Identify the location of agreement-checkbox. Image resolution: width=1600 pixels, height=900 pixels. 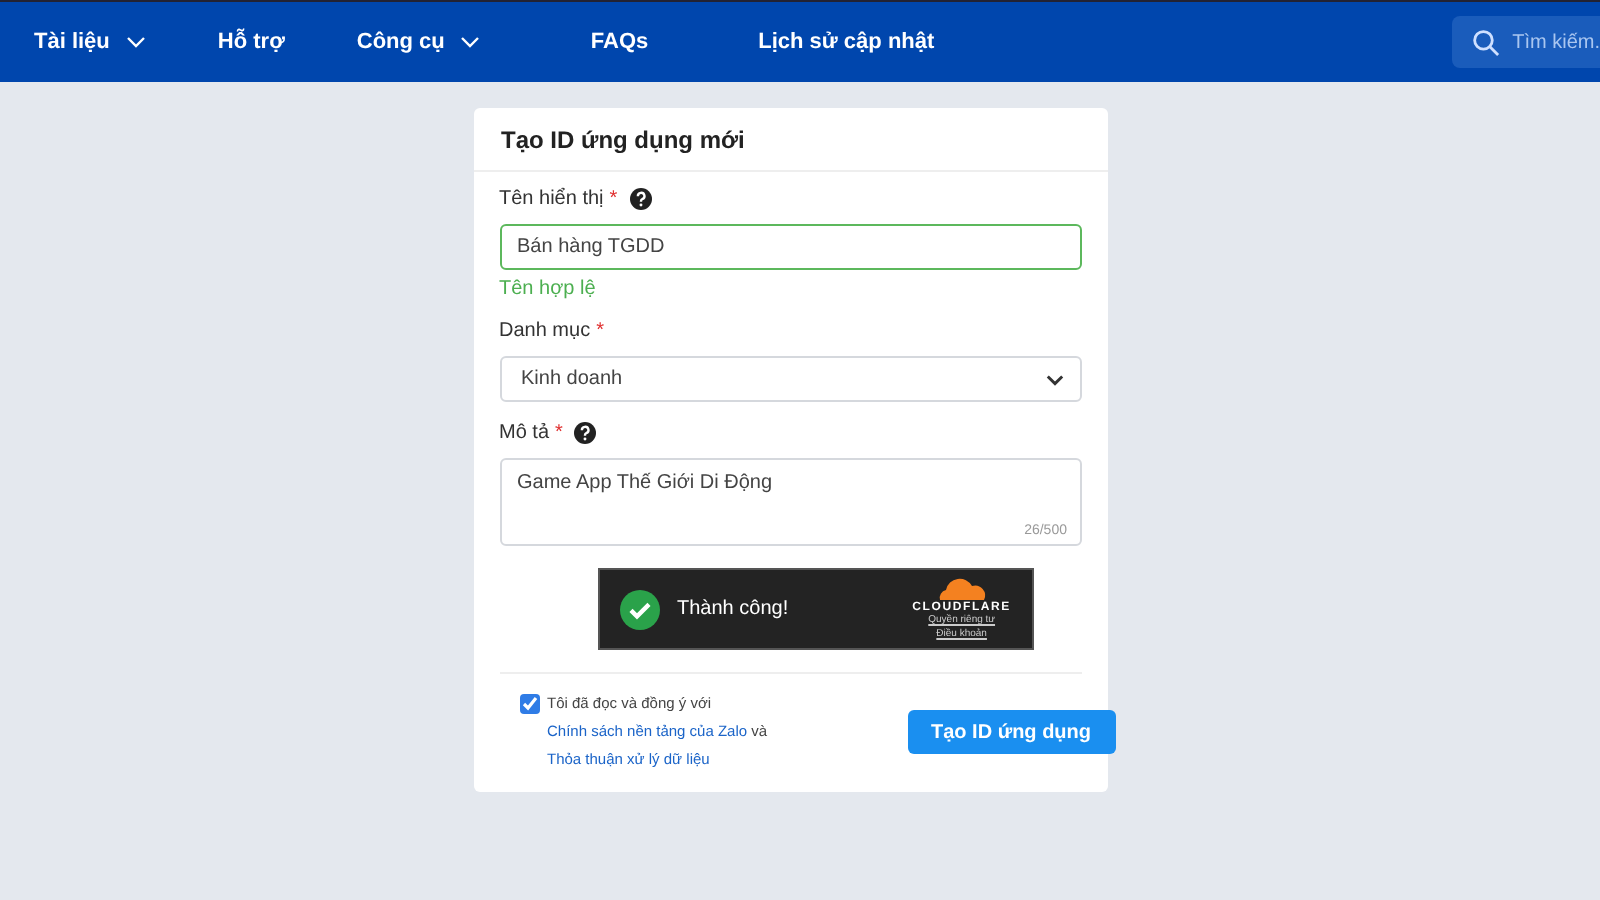
(529, 704).